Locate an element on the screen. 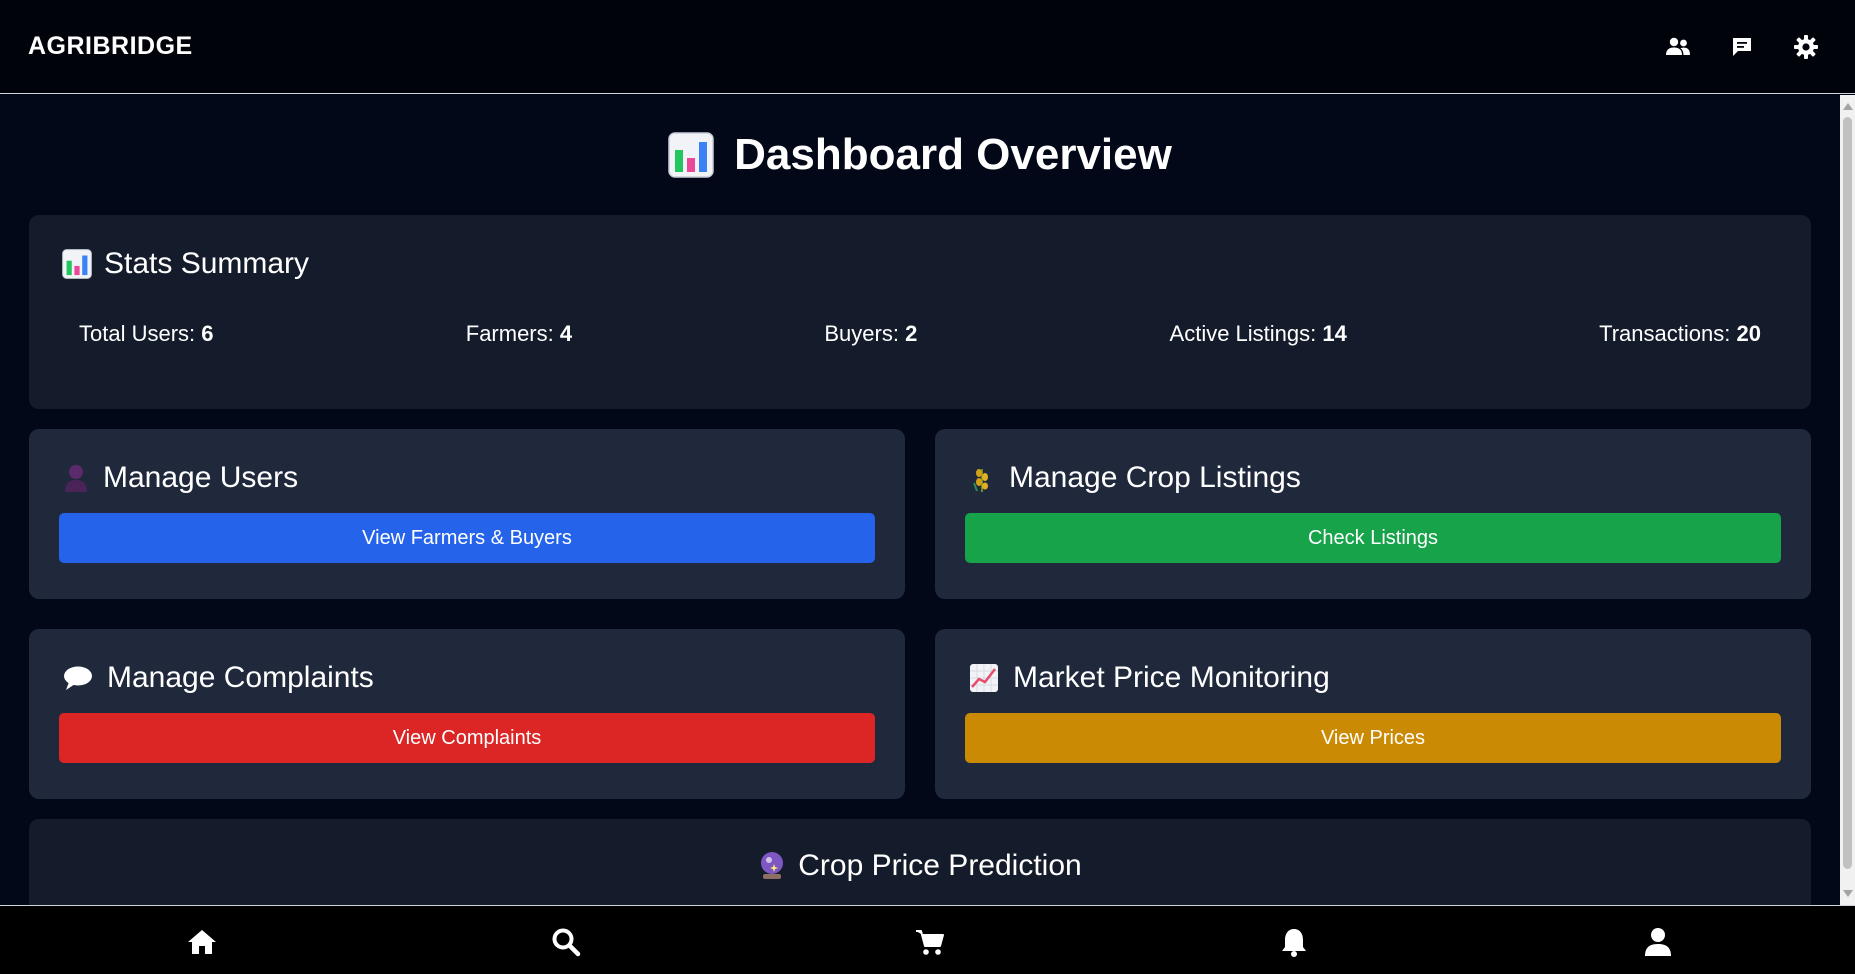 The image size is (1855, 974). brand-logo: AGRIBRIDGE is located at coordinates (110, 46).